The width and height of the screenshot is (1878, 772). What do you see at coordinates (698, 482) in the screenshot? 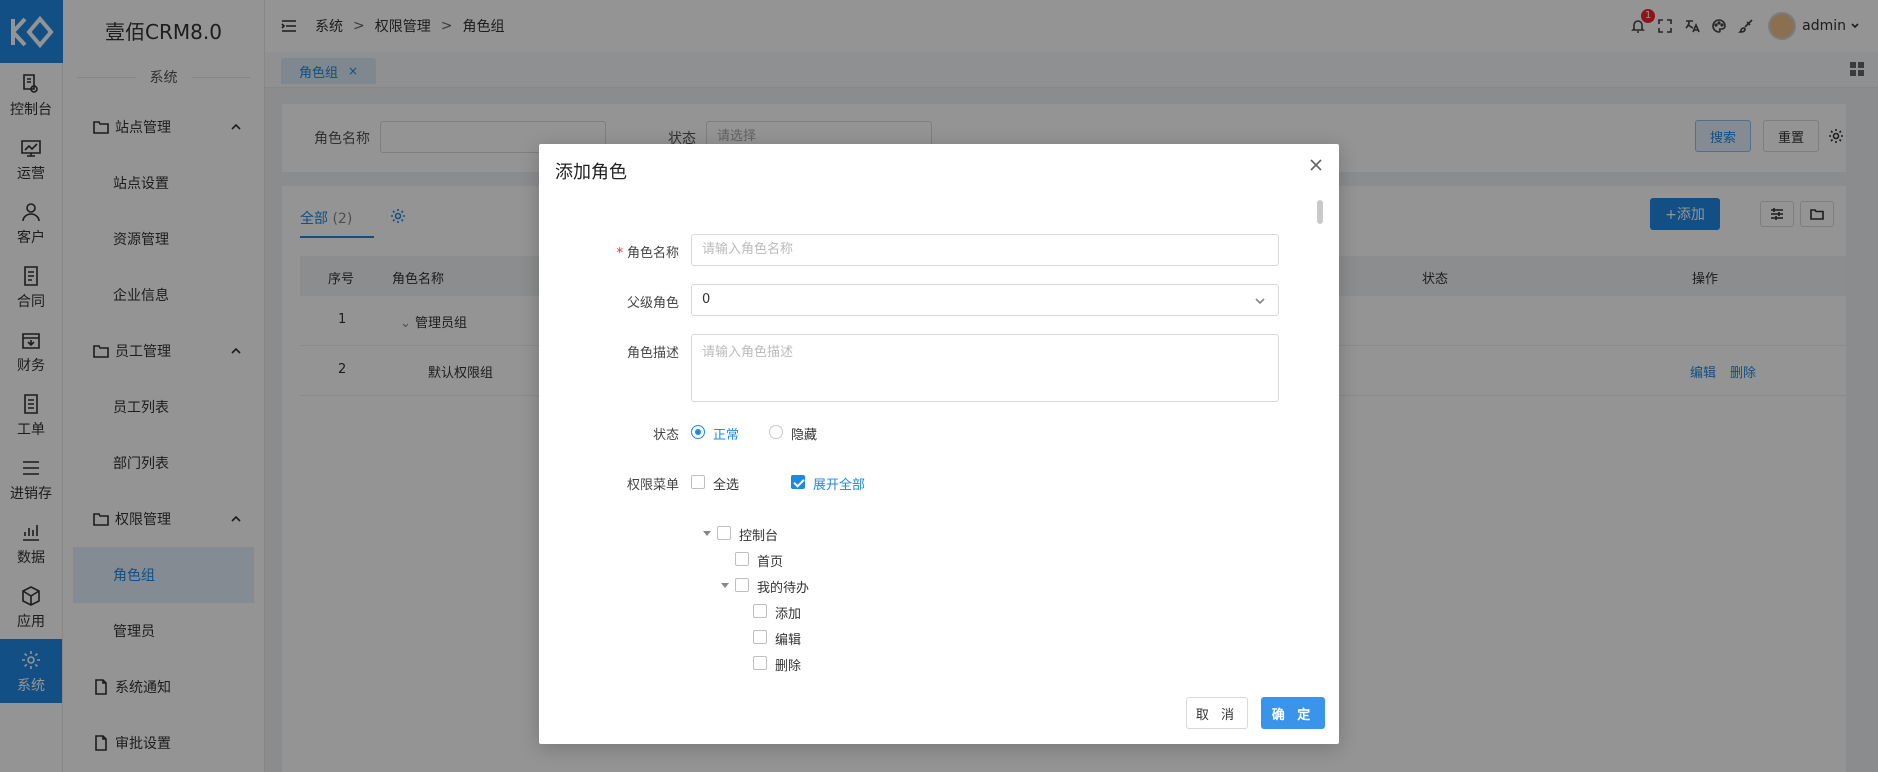
I see `select-all-checkbox` at bounding box center [698, 482].